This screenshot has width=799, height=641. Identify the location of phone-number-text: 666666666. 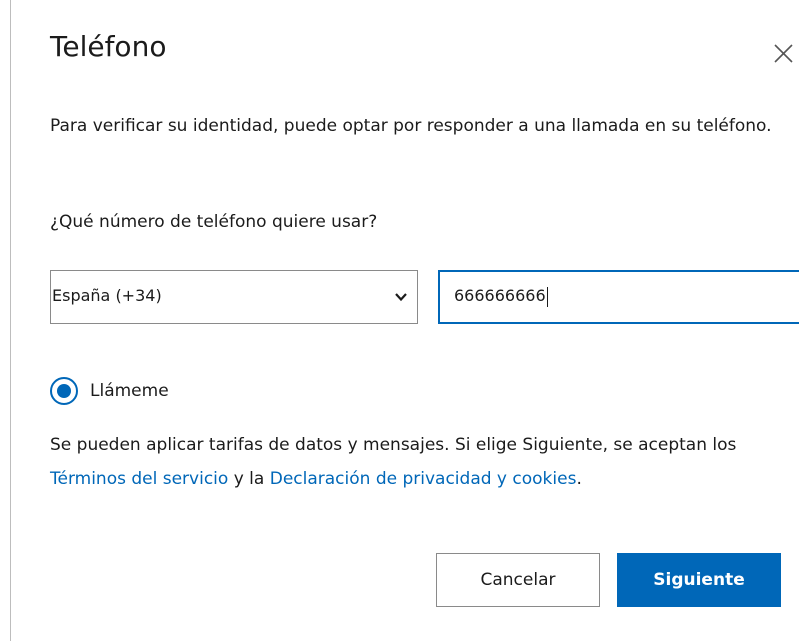
(500, 295).